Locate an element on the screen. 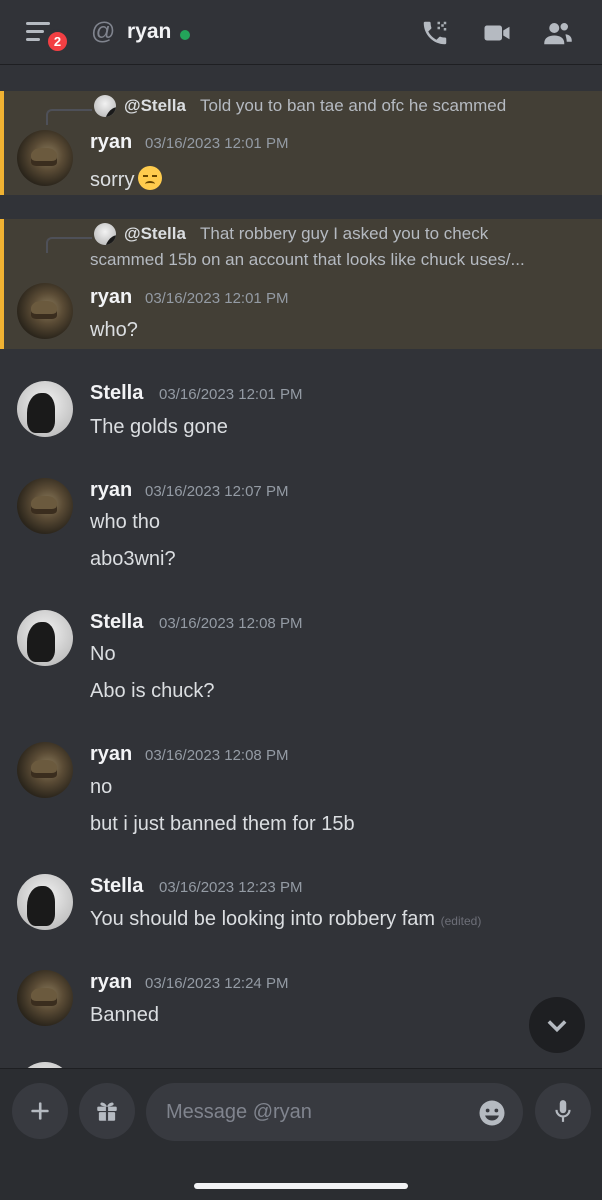 Image resolution: width=602 pixels, height=1200 pixels. message-timestamp: 03/16/2023 12:07 PM is located at coordinates (217, 491).